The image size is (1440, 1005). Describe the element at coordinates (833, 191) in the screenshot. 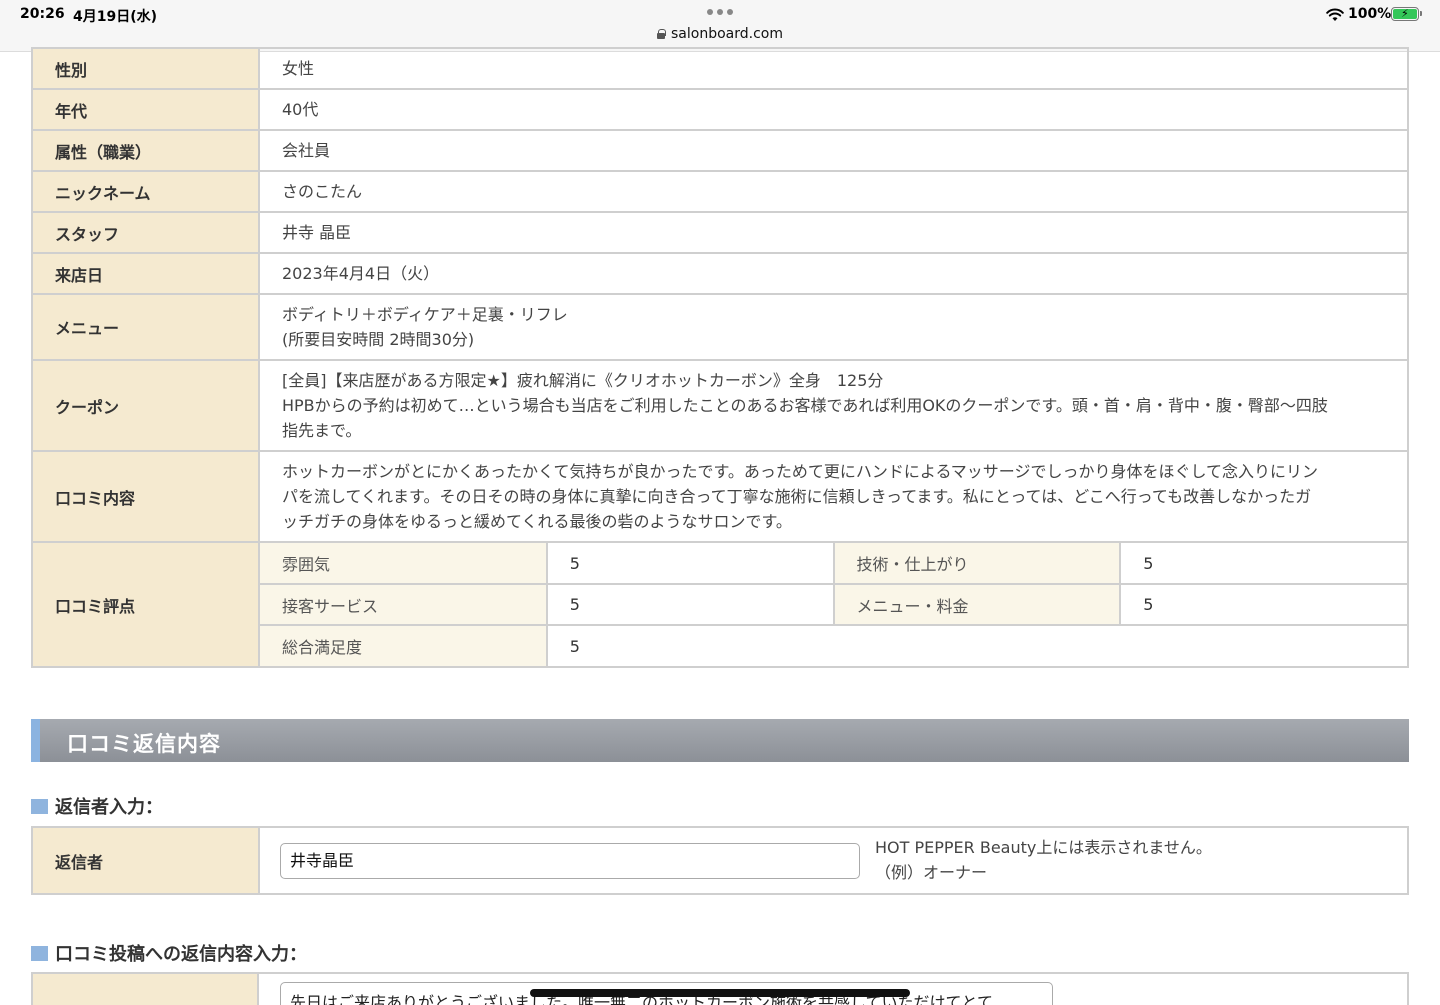

I see `row-value: さのこたん` at that location.